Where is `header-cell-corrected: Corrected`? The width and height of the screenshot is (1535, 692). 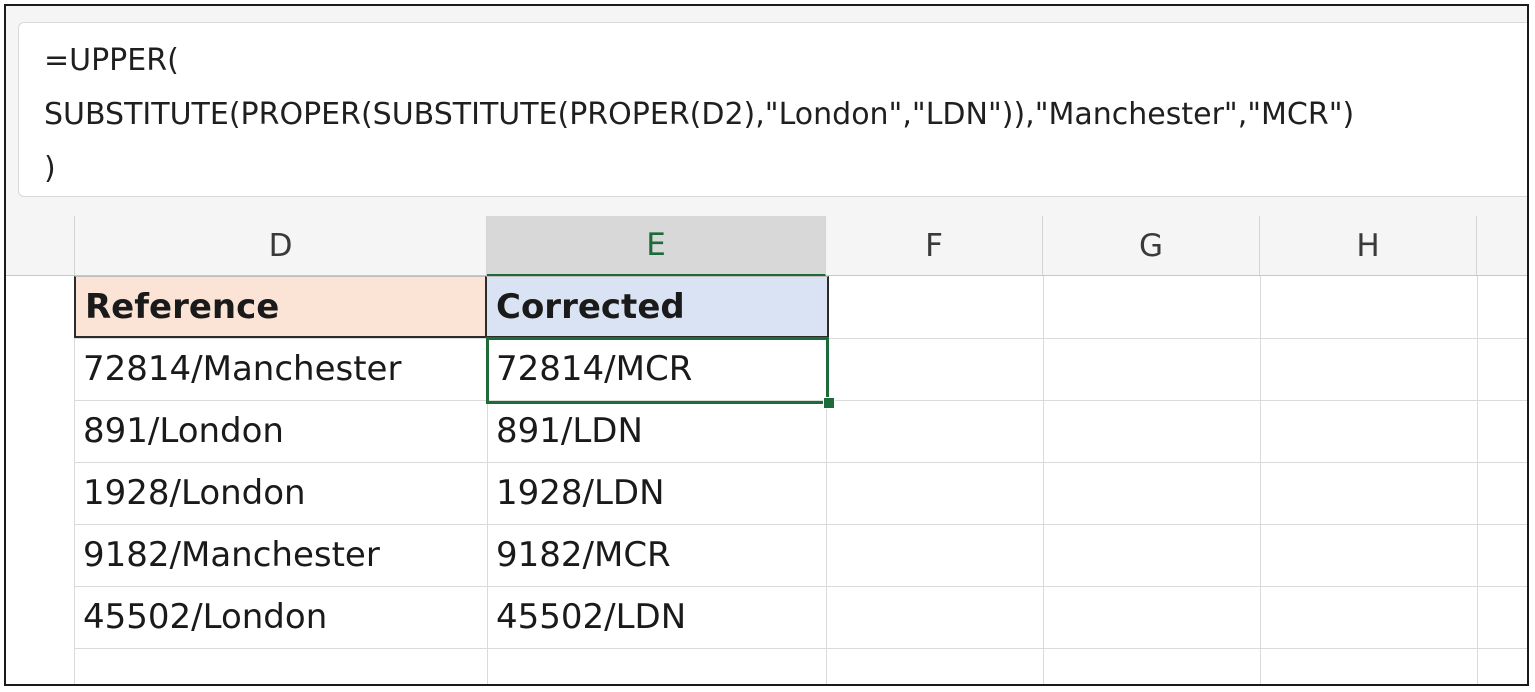
header-cell-corrected: Corrected is located at coordinates (657, 307).